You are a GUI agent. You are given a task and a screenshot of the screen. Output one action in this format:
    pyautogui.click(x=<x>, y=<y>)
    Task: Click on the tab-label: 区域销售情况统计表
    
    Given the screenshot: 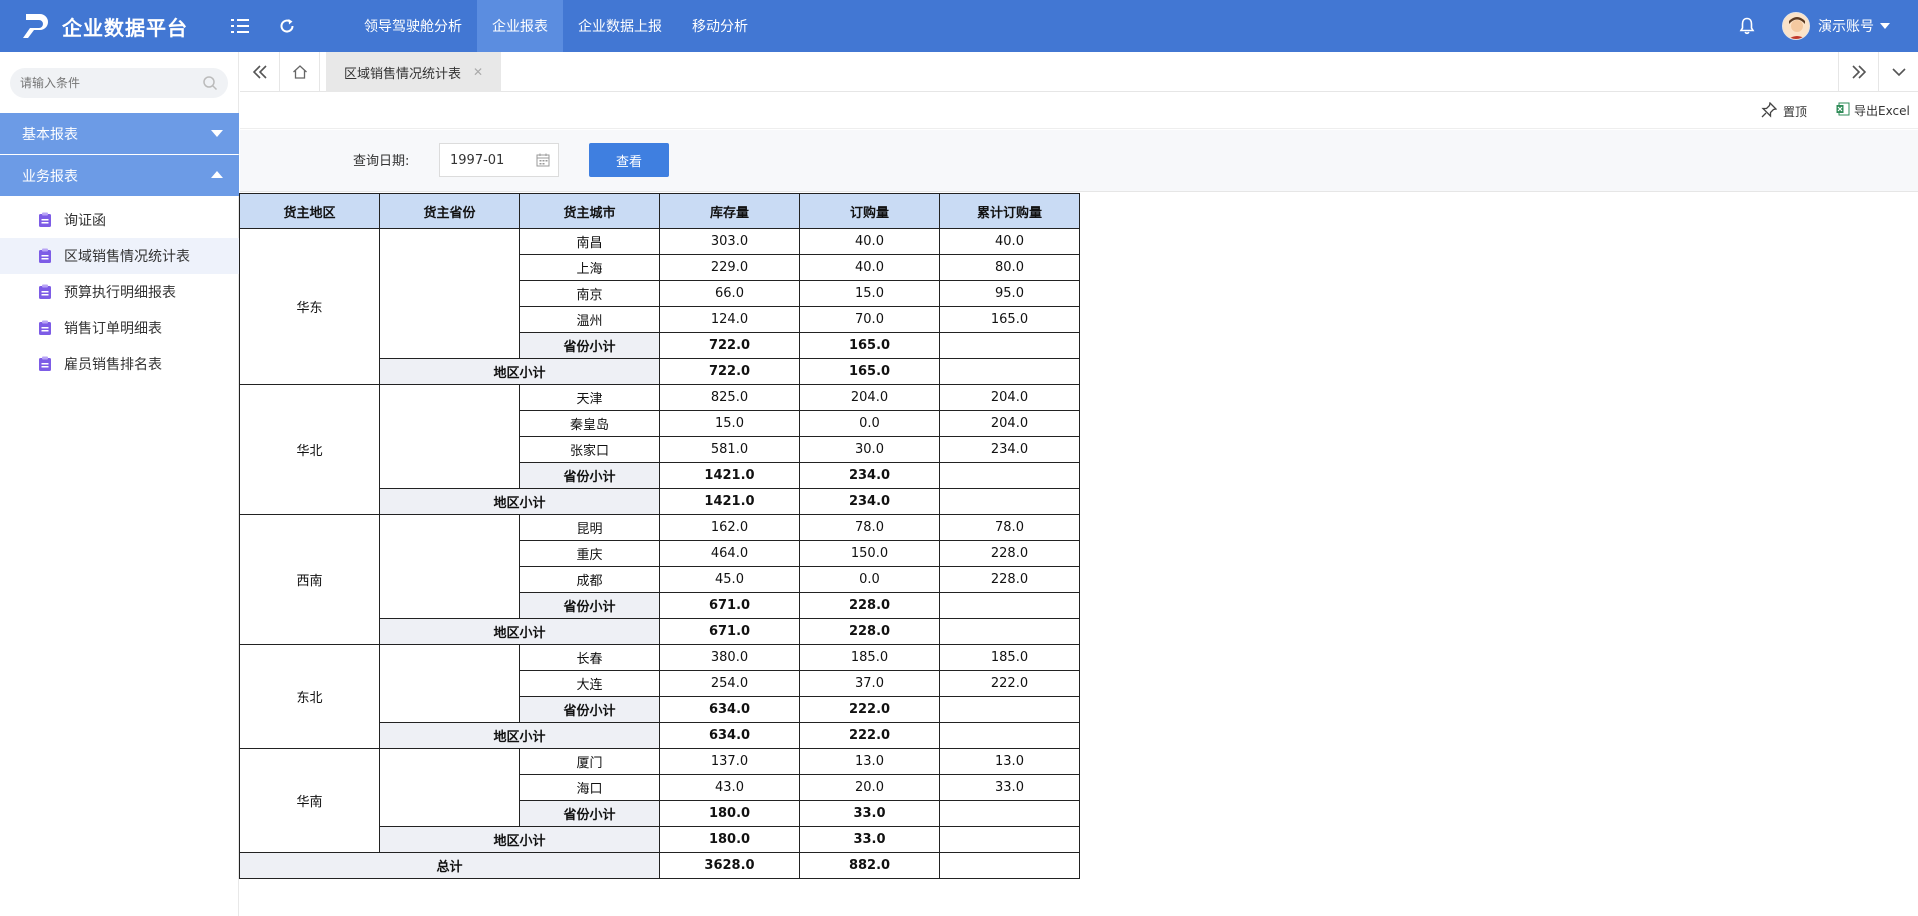 What is the action you would take?
    pyautogui.click(x=403, y=74)
    